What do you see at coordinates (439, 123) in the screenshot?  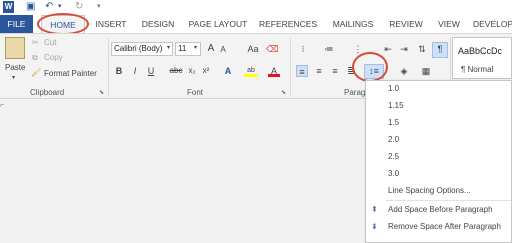 I see `line-spacing-option-1-5: 1.5` at bounding box center [439, 123].